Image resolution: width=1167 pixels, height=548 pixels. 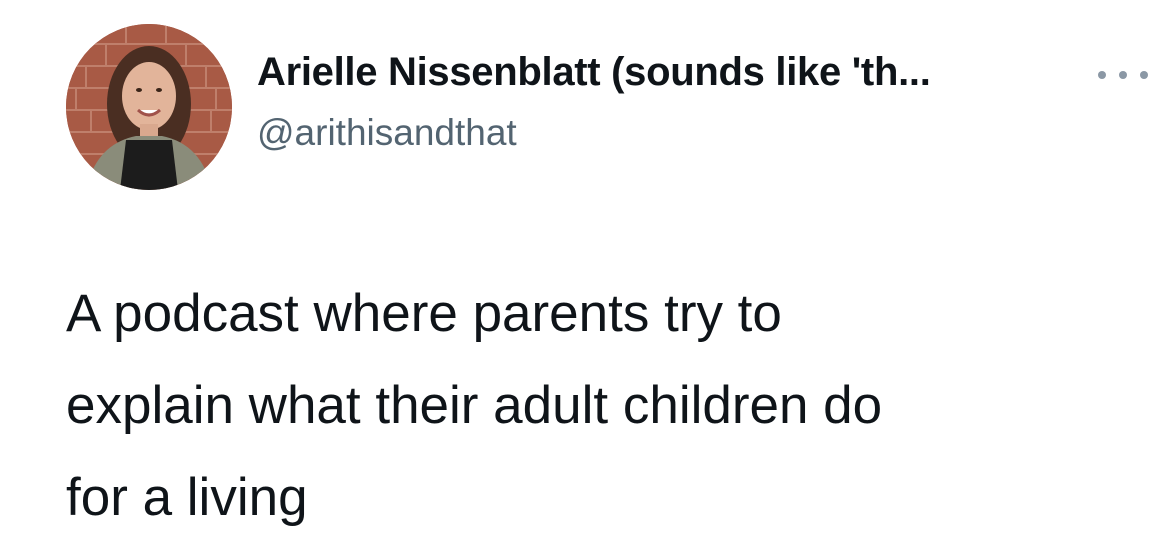 I want to click on avatar, so click(x=149, y=107).